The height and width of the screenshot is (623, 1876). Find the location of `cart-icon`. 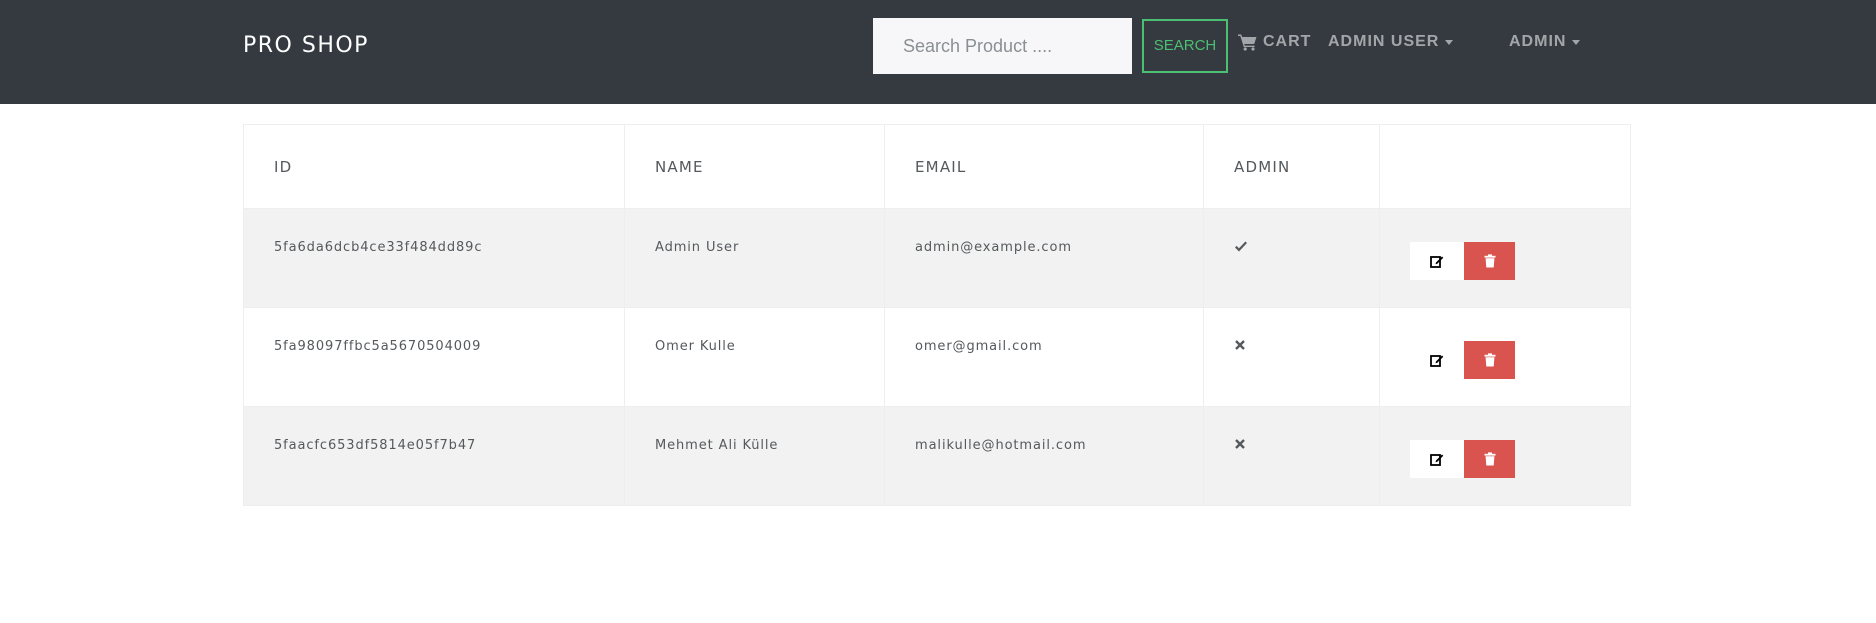

cart-icon is located at coordinates (1247, 42).